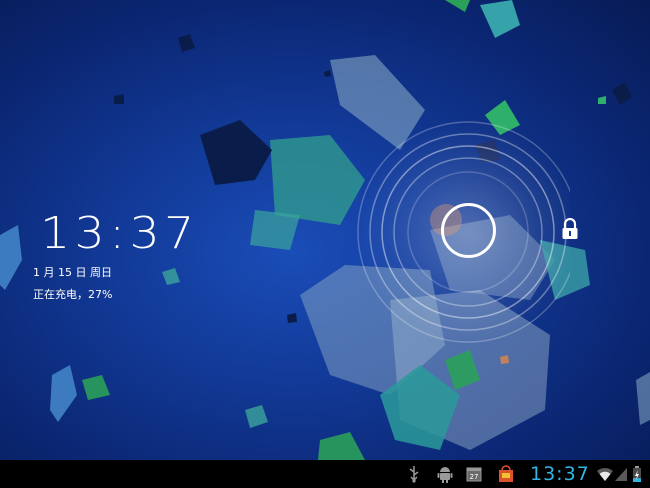 The width and height of the screenshot is (650, 488). I want to click on usb-icon, so click(414, 474).